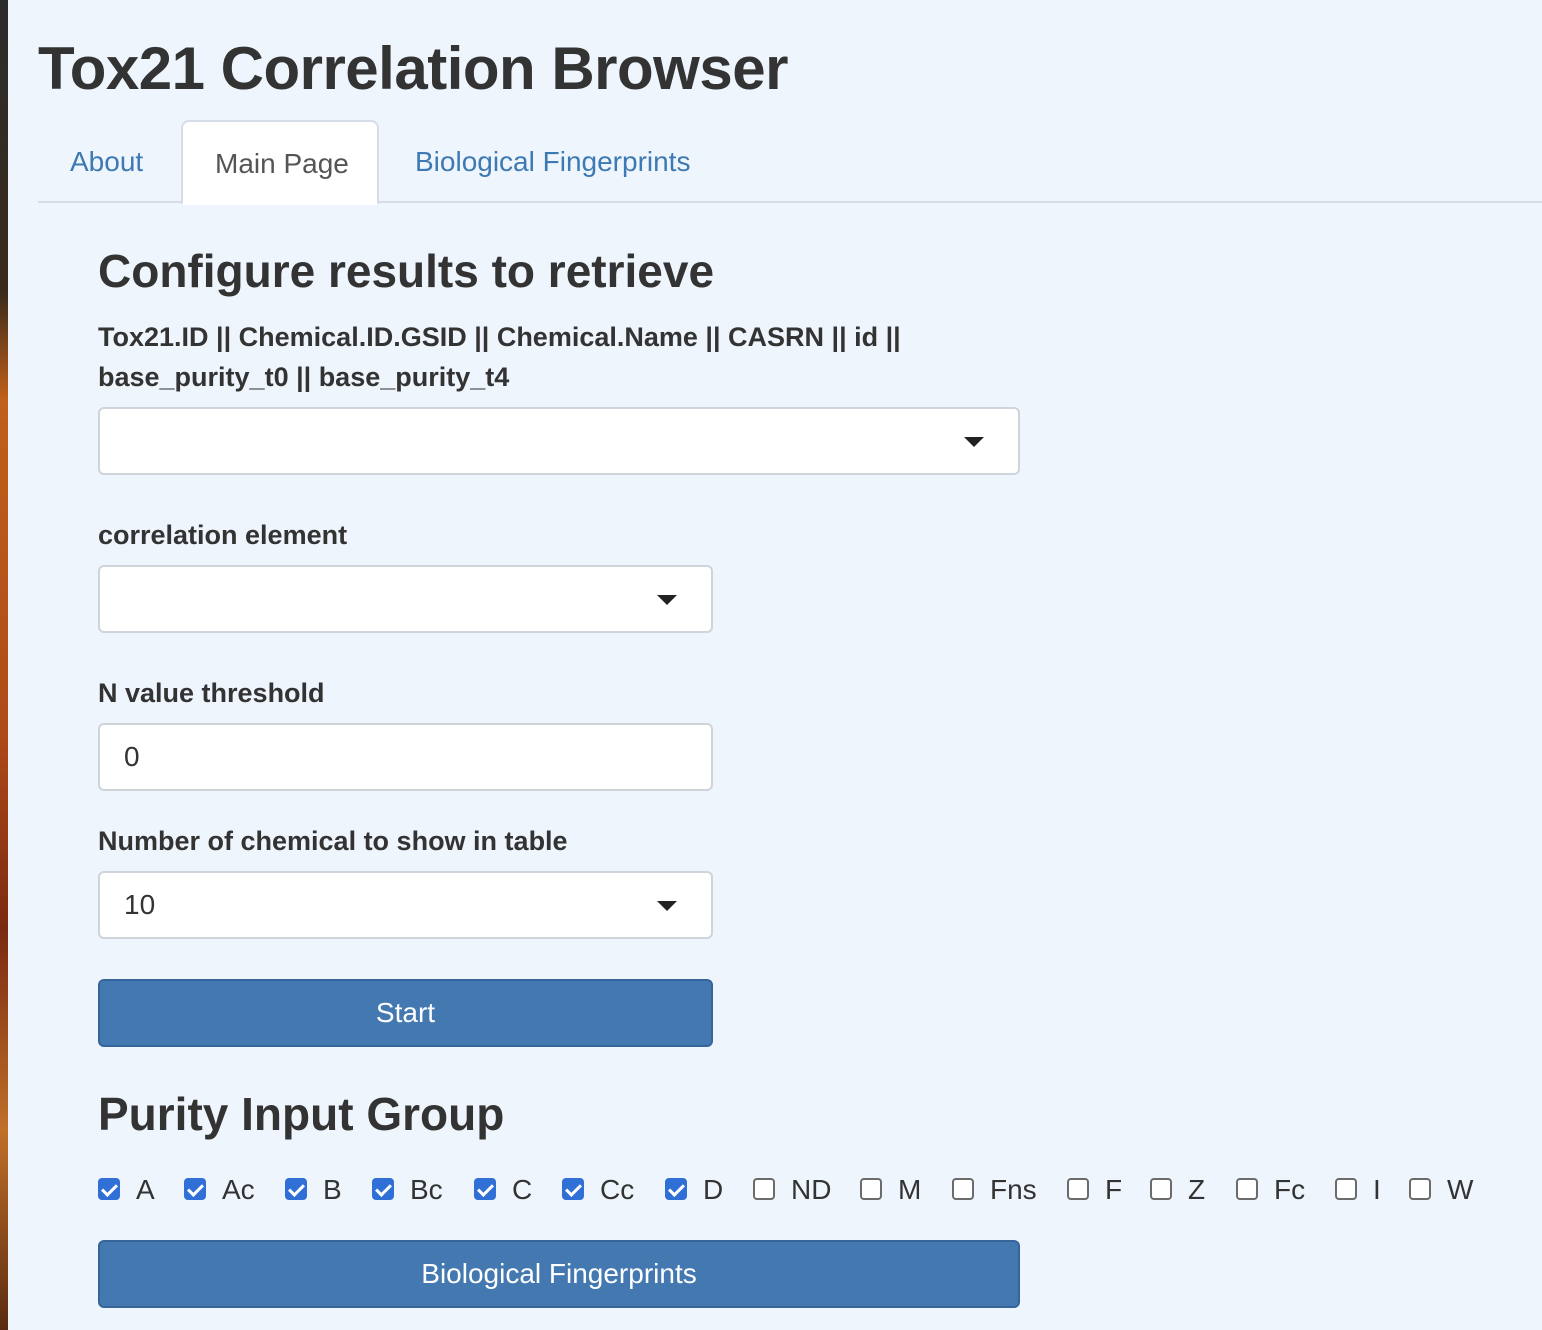 Image resolution: width=1542 pixels, height=1330 pixels. I want to click on checkbox-label: Fns, so click(1013, 1189).